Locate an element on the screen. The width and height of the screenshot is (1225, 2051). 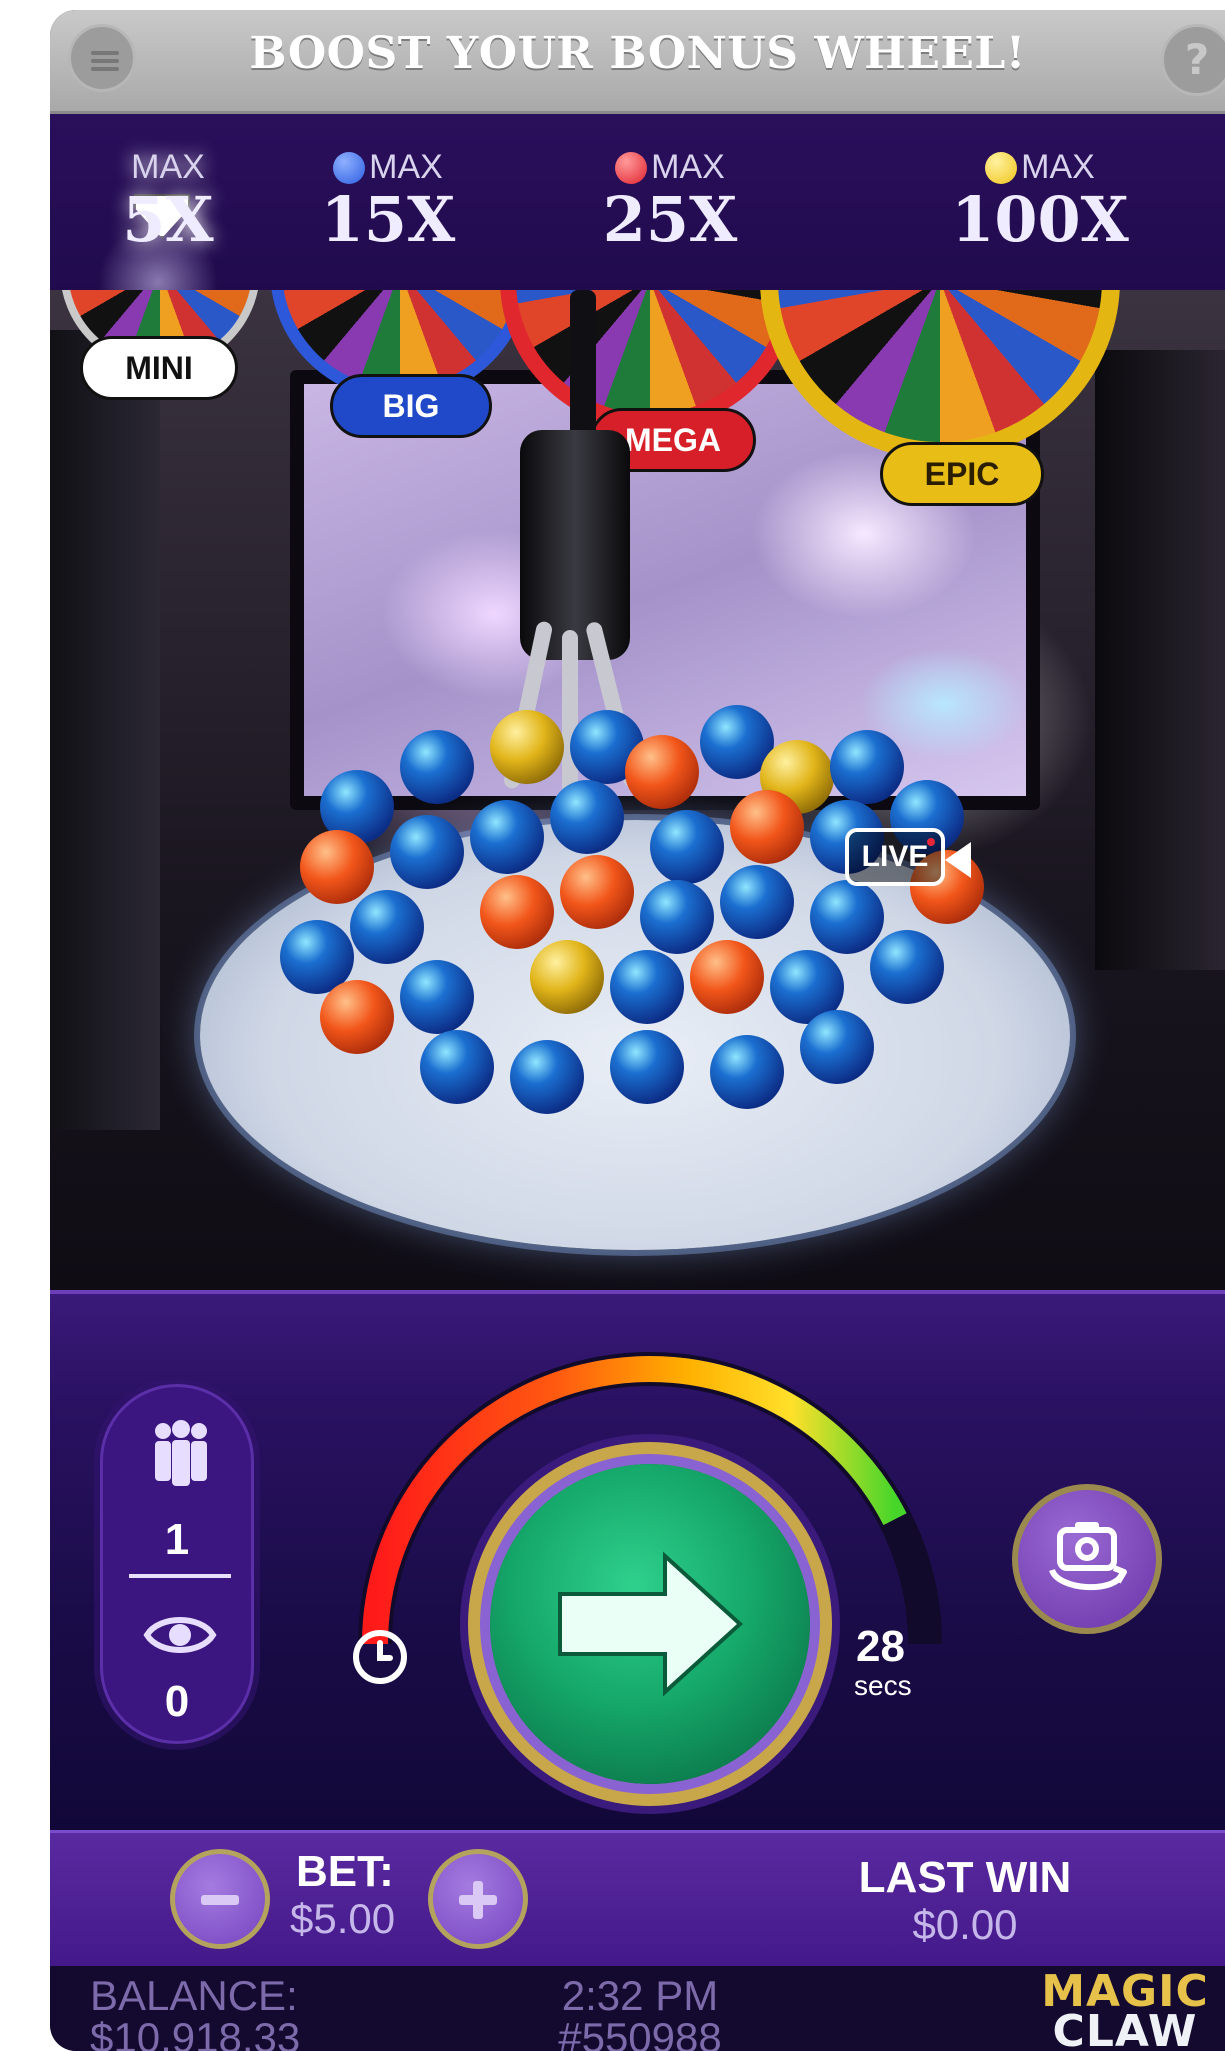
minus-icon is located at coordinates (220, 1900).